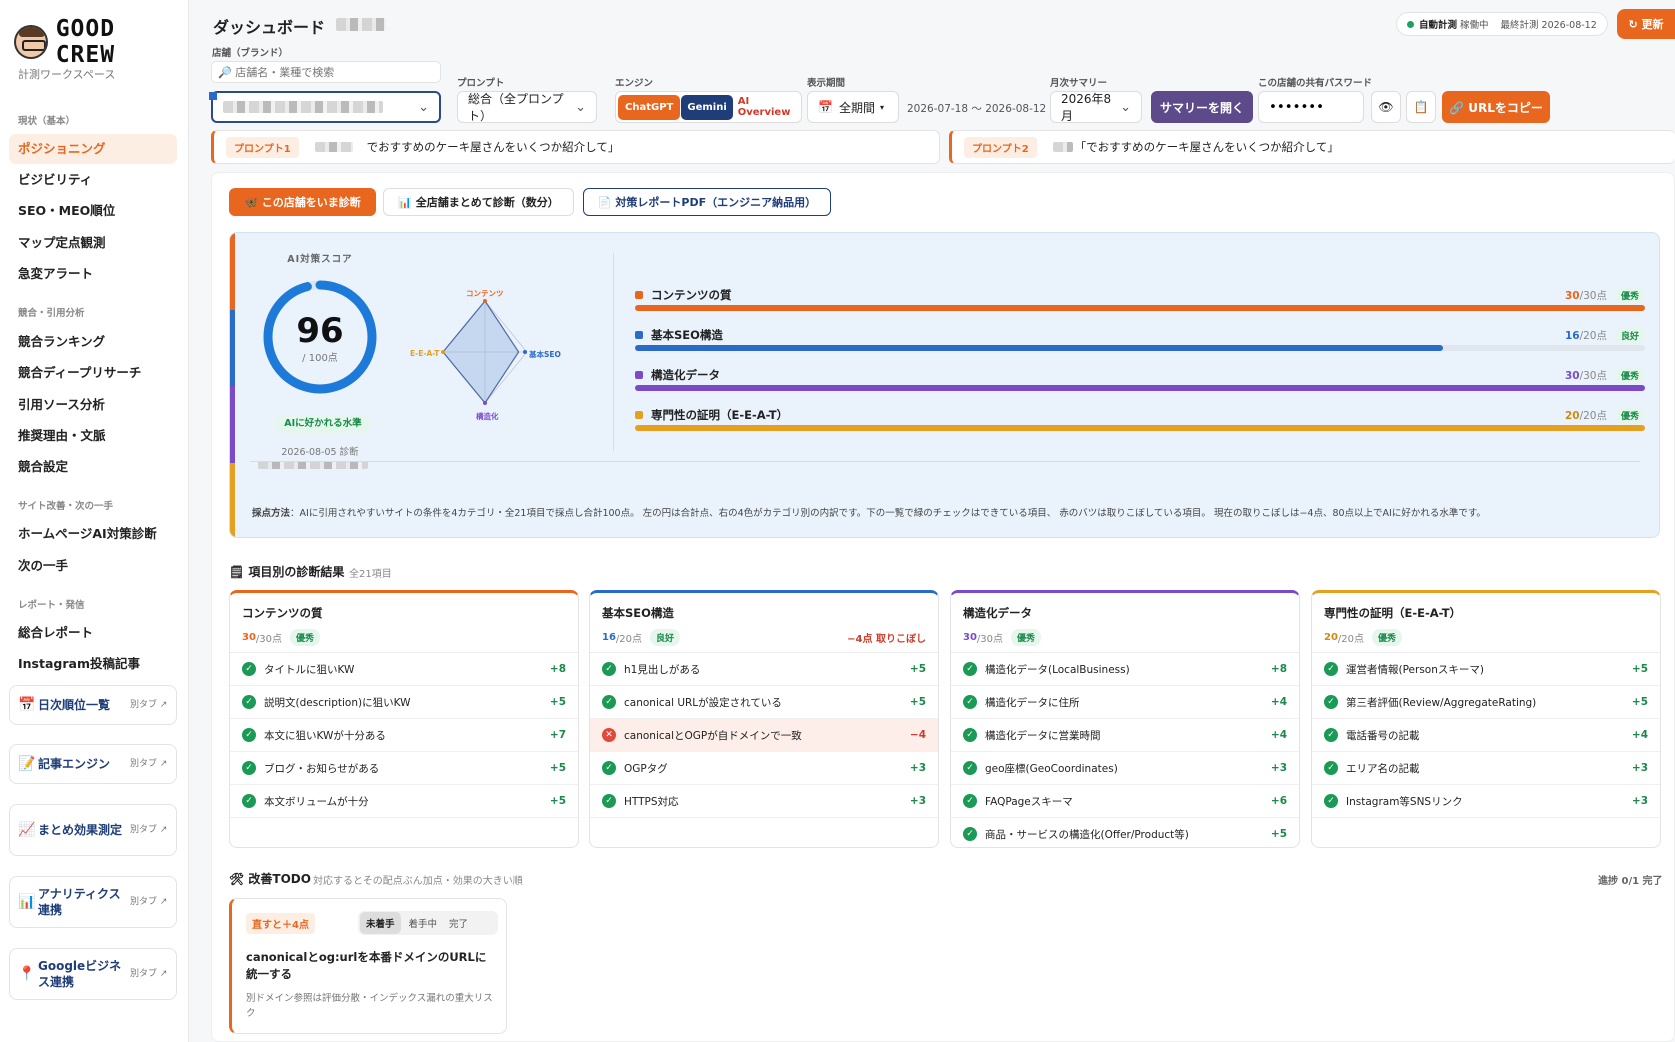 The height and width of the screenshot is (1042, 1675). I want to click on nav-recommend-reasons: 推奨理由・文脈, so click(93, 436).